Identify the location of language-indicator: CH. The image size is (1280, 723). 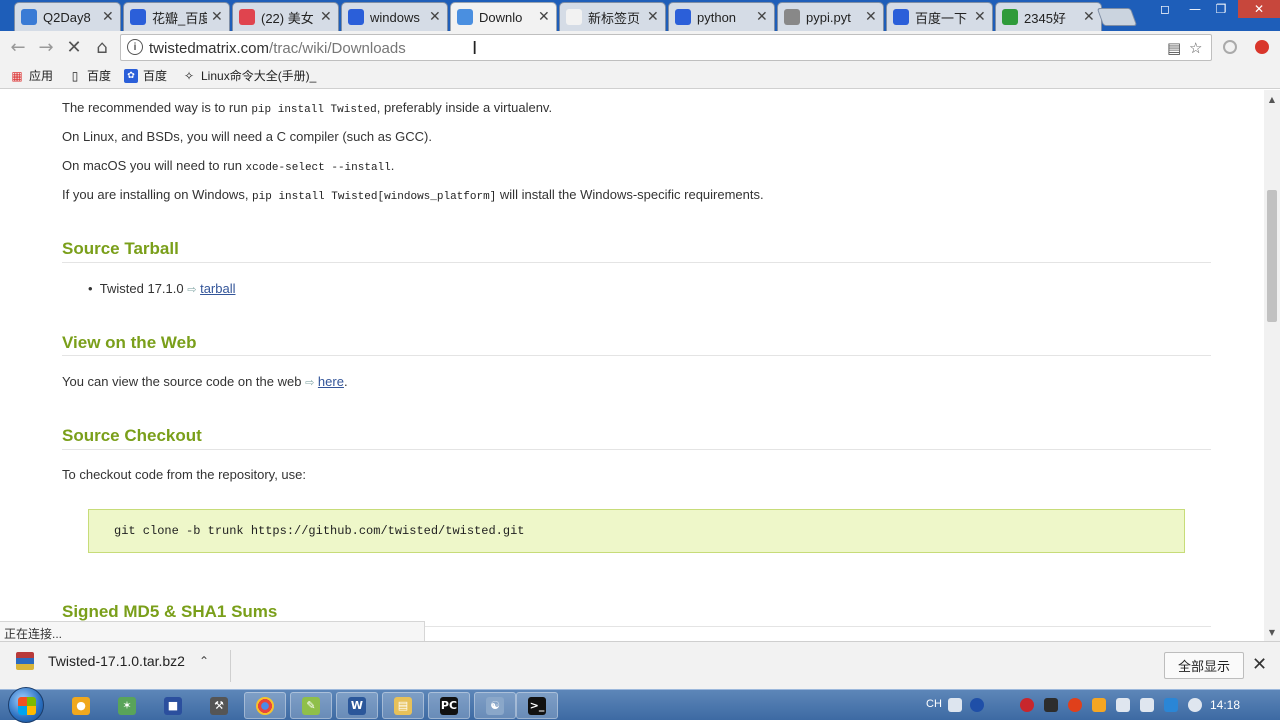
(934, 704).